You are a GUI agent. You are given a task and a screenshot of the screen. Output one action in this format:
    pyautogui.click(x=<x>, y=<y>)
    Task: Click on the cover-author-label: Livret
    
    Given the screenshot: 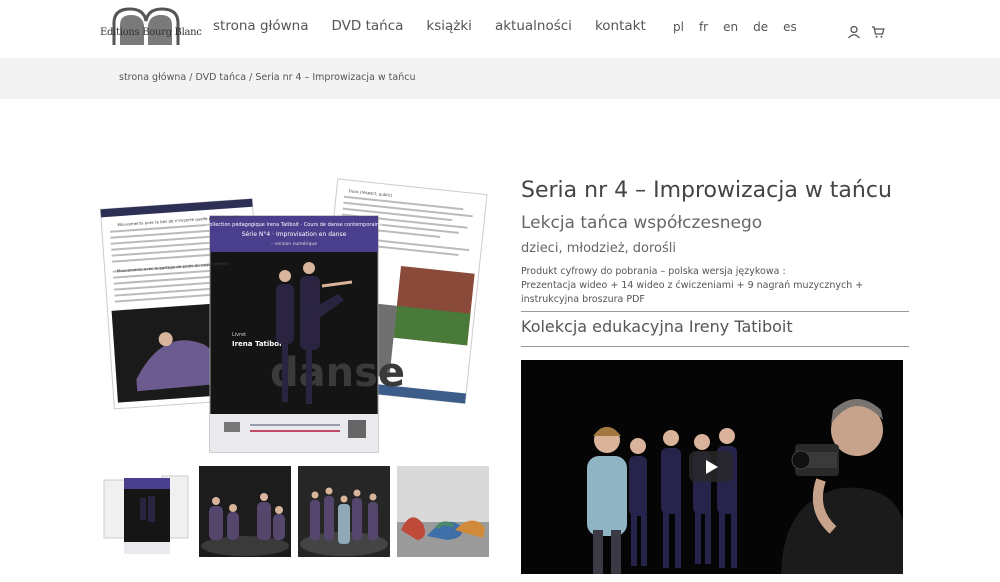 What is the action you would take?
    pyautogui.click(x=239, y=335)
    